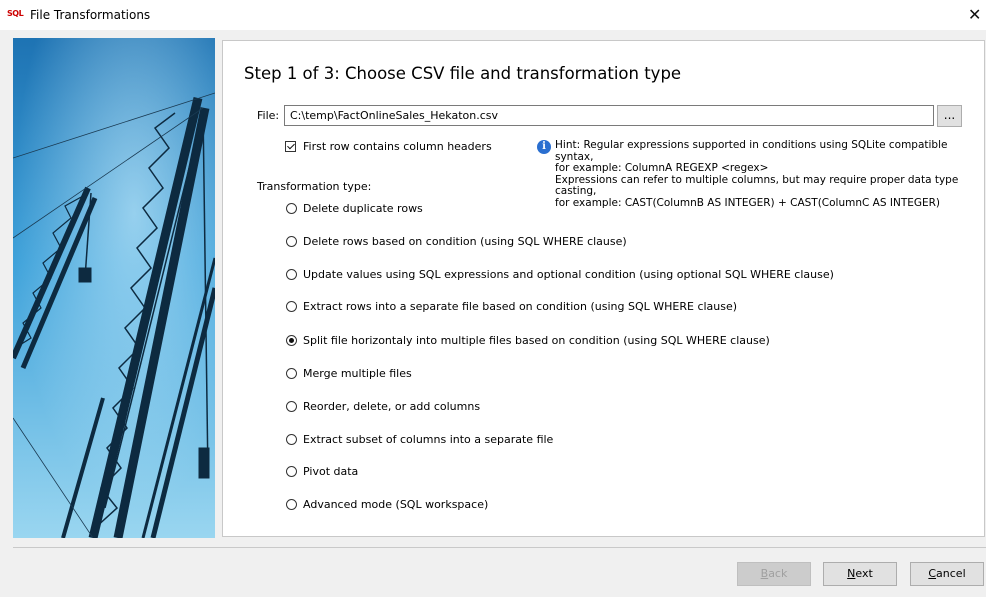 The width and height of the screenshot is (986, 597). I want to click on radio-label: Advanced mode (SQL workspace), so click(396, 504).